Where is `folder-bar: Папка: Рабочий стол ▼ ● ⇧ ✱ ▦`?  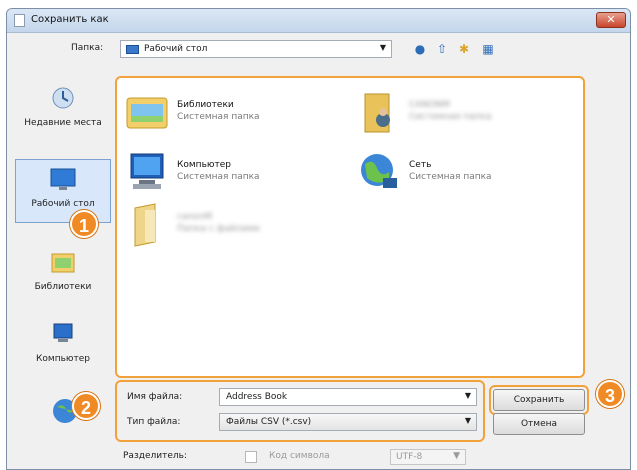
folder-bar: Папка: Рабочий стол ▼ ● ⇧ ✱ ▦ is located at coordinates (318, 49).